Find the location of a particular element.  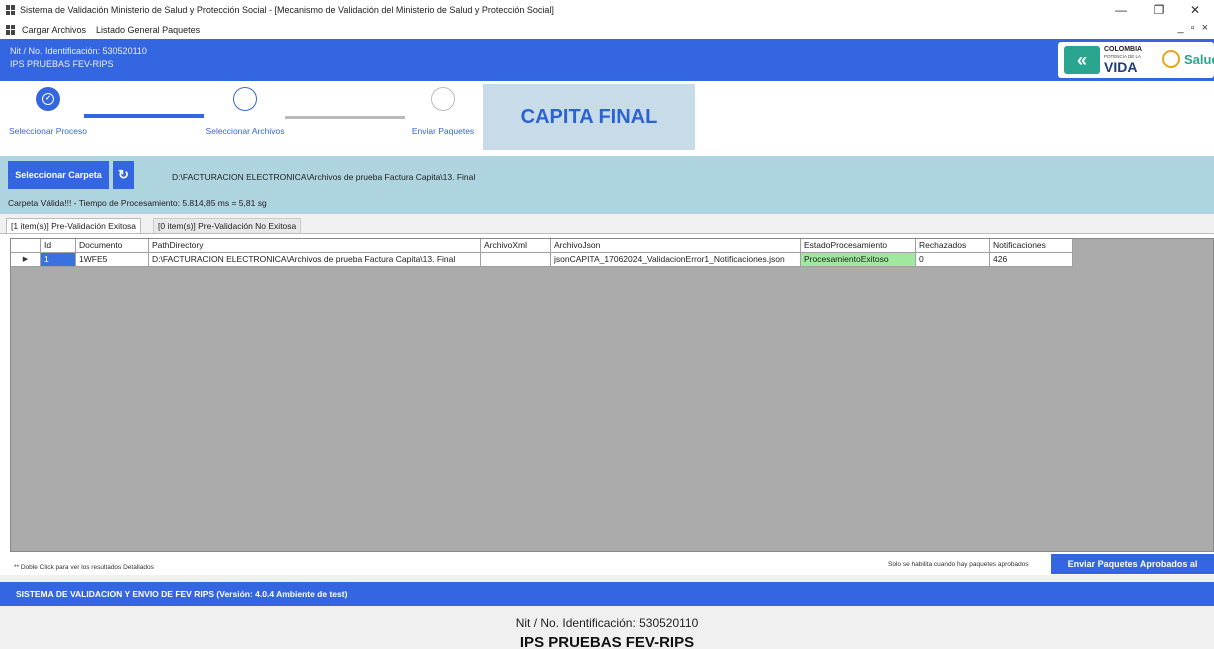

restore-button: ❐ is located at coordinates (1159, 10).